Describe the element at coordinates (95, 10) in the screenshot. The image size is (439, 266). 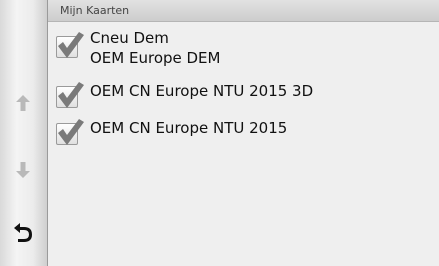
I see `page-title: Mijn Kaarten` at that location.